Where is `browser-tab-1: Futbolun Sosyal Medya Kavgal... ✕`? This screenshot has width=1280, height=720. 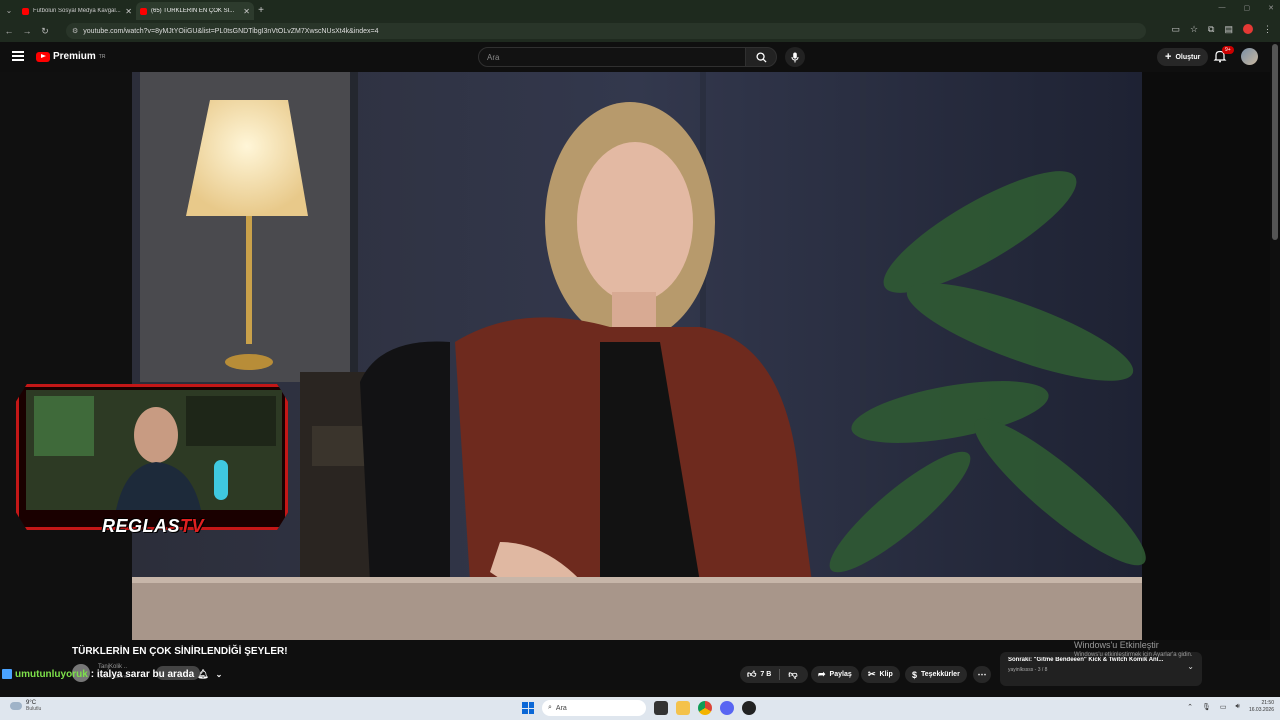 browser-tab-1: Futbolun Sosyal Medya Kavgal... ✕ is located at coordinates (77, 11).